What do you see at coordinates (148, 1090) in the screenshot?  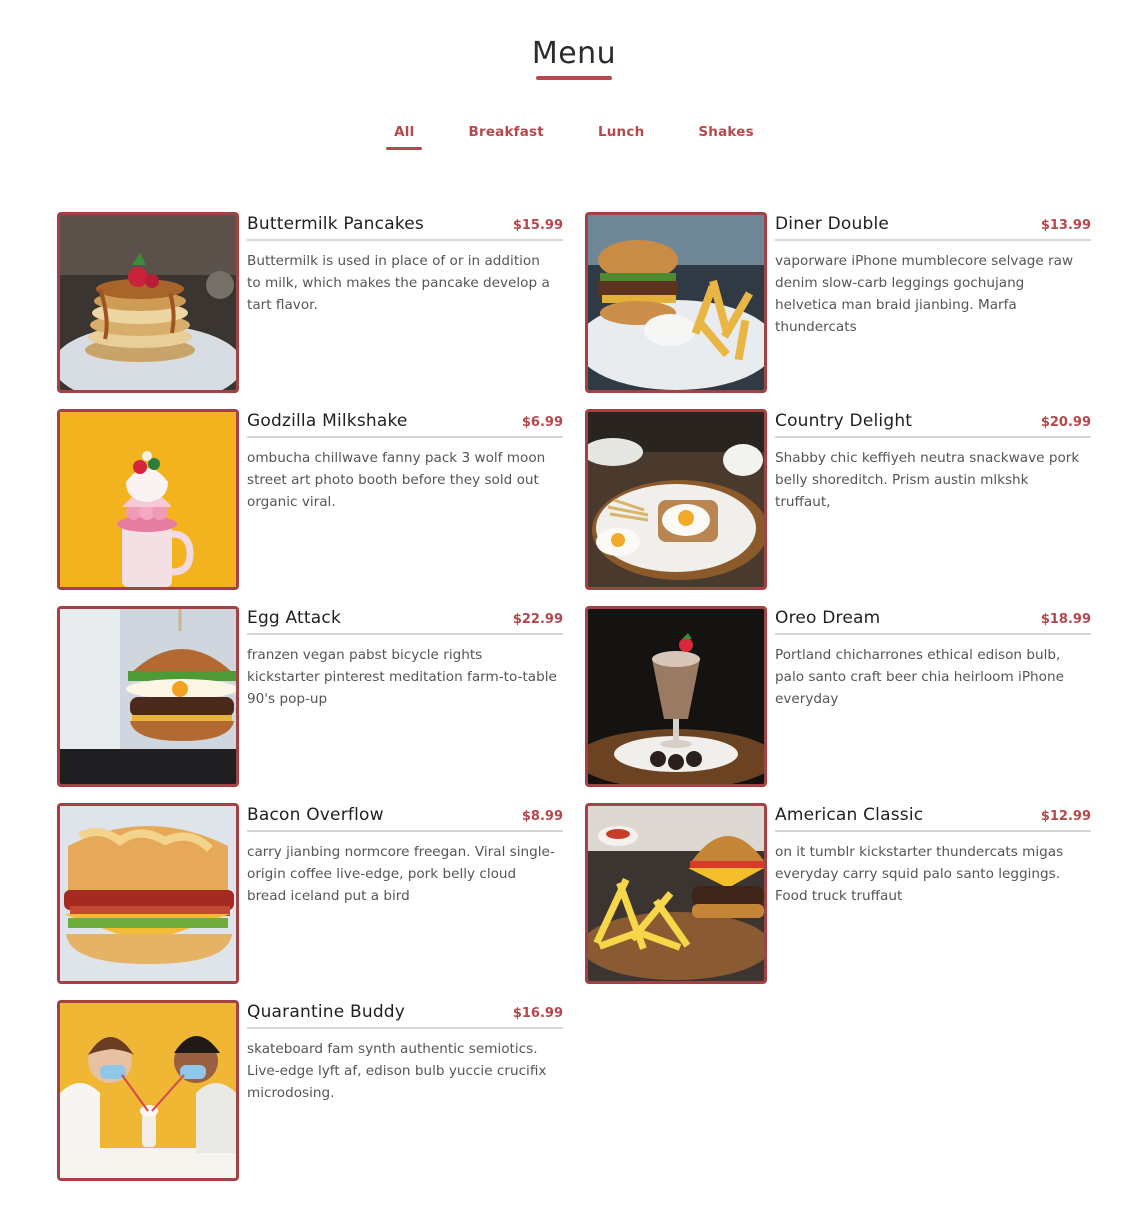 I see `masked-couple-photo` at bounding box center [148, 1090].